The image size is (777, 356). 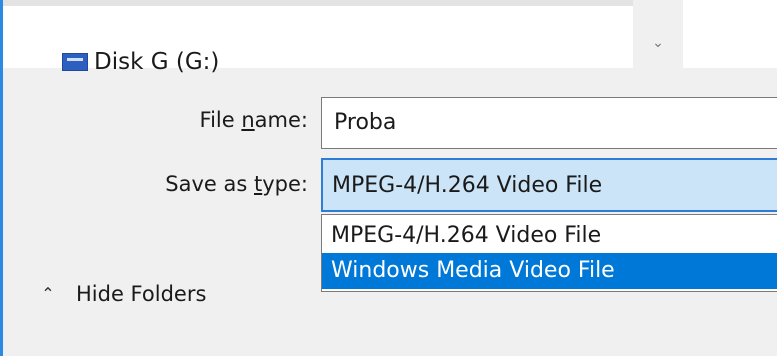 I want to click on dropdown-option-mpeg4: MPEG-4/H.264 Video File, so click(x=549, y=236).